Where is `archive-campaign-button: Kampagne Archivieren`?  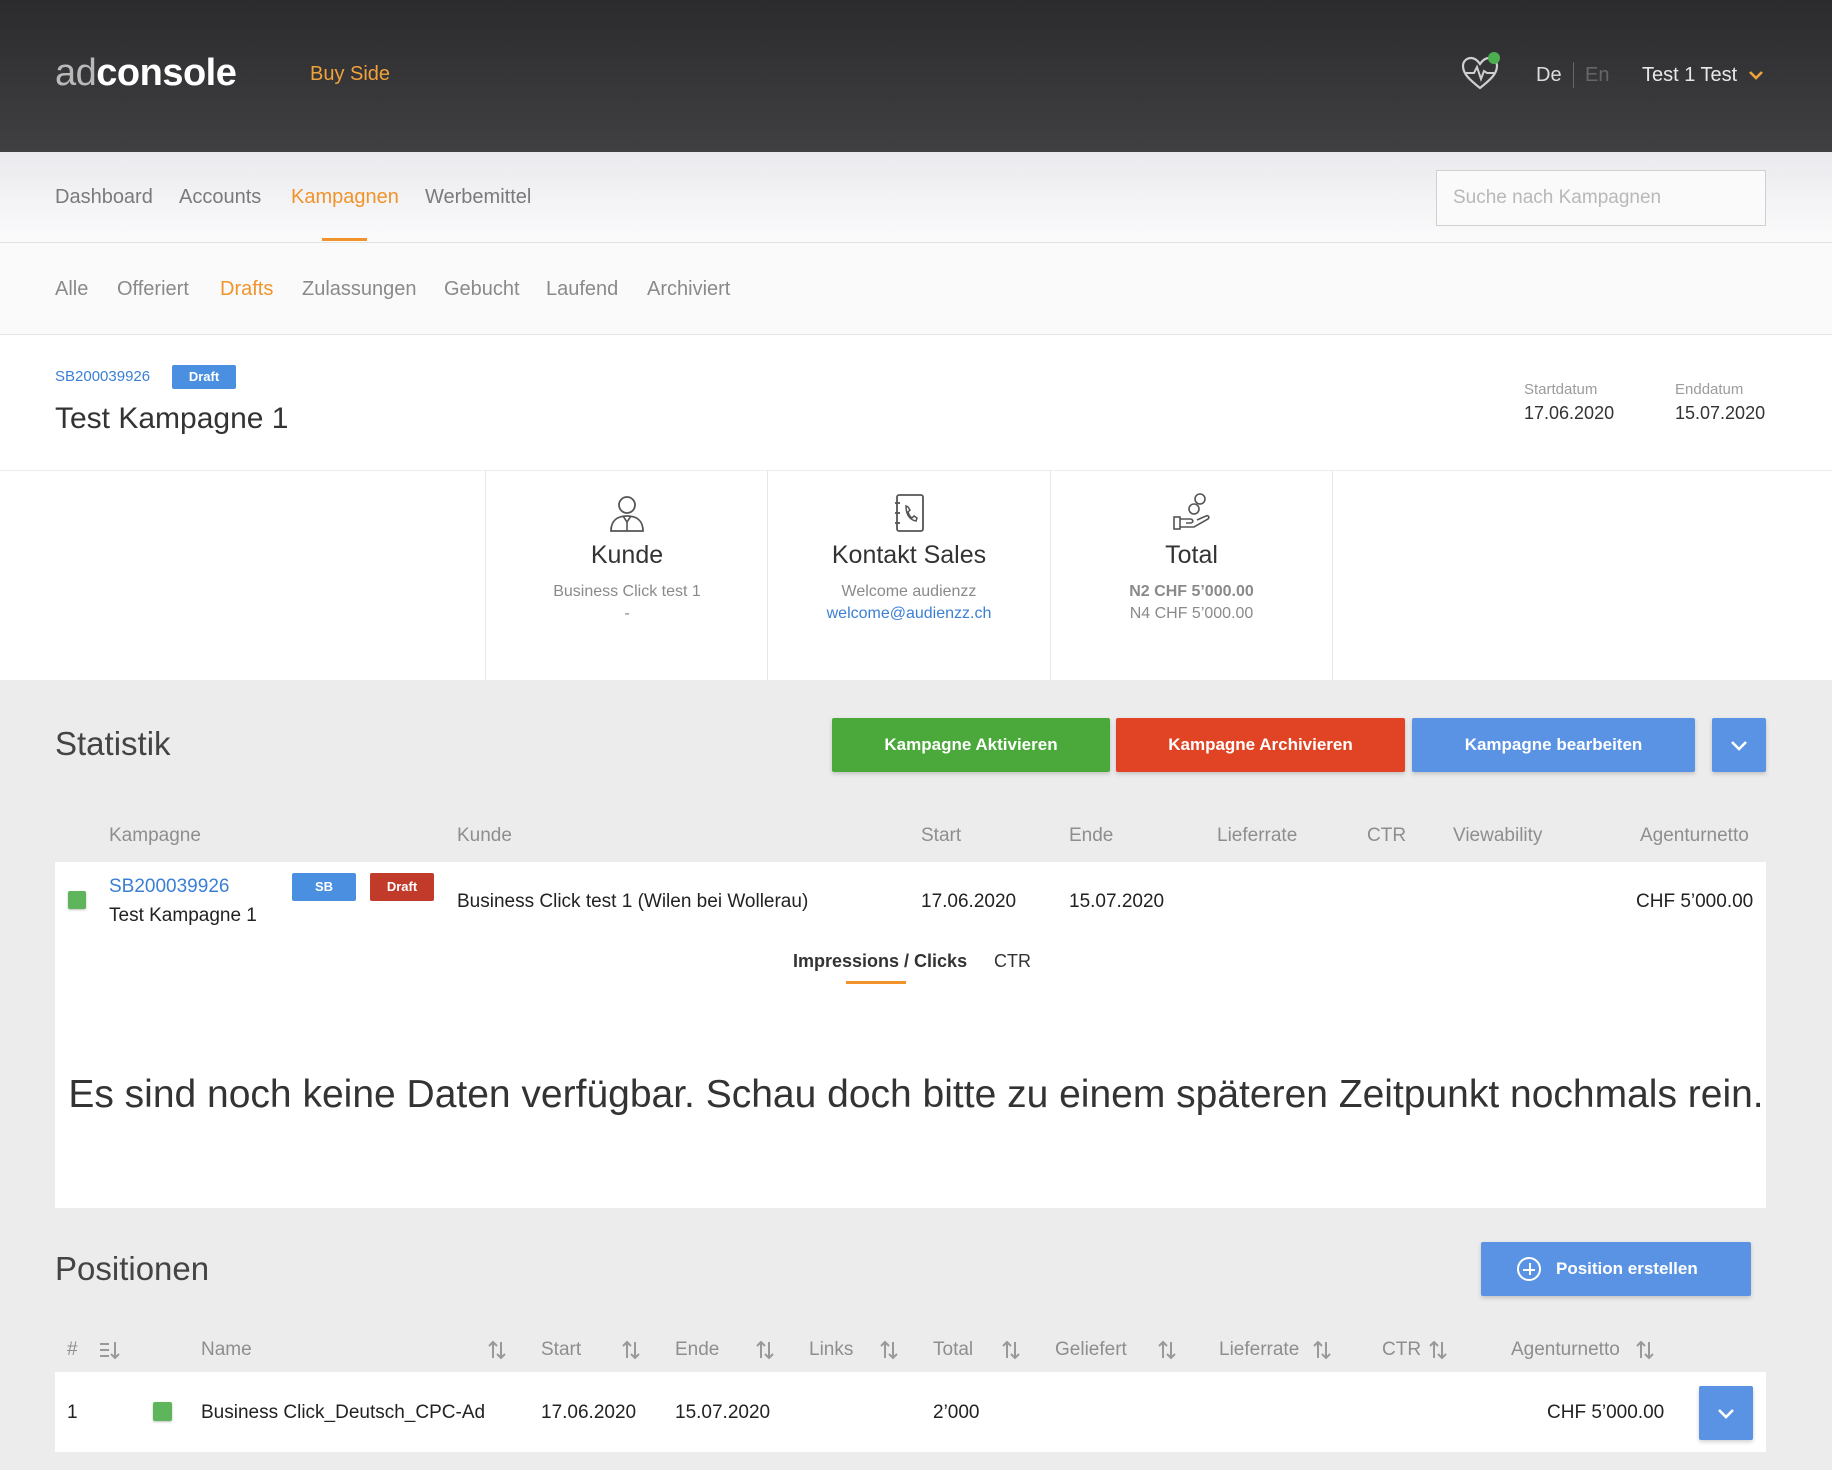 archive-campaign-button: Kampagne Archivieren is located at coordinates (1260, 745).